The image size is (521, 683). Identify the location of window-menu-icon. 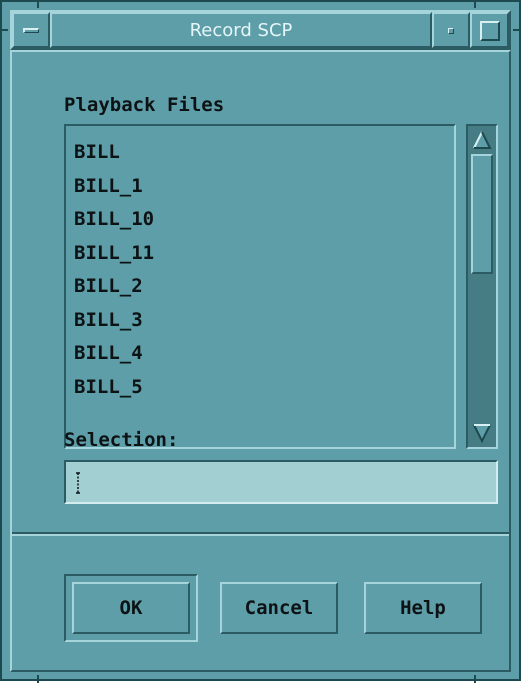
(31, 30).